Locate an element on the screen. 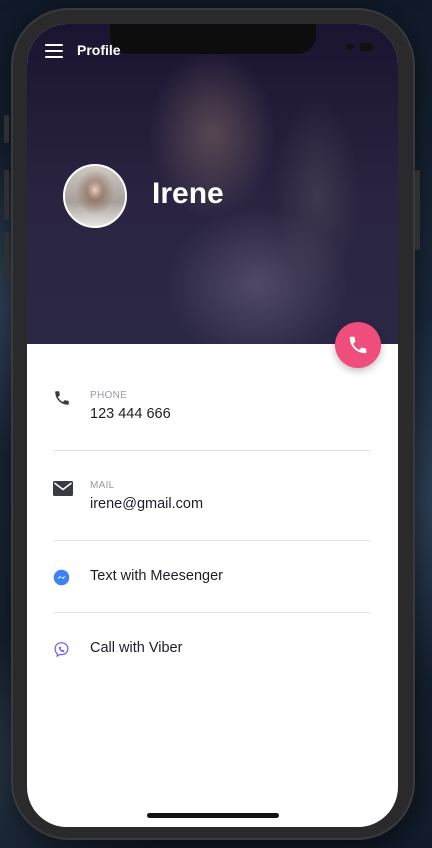 The width and height of the screenshot is (432, 848). viber-icon is located at coordinates (61, 652).